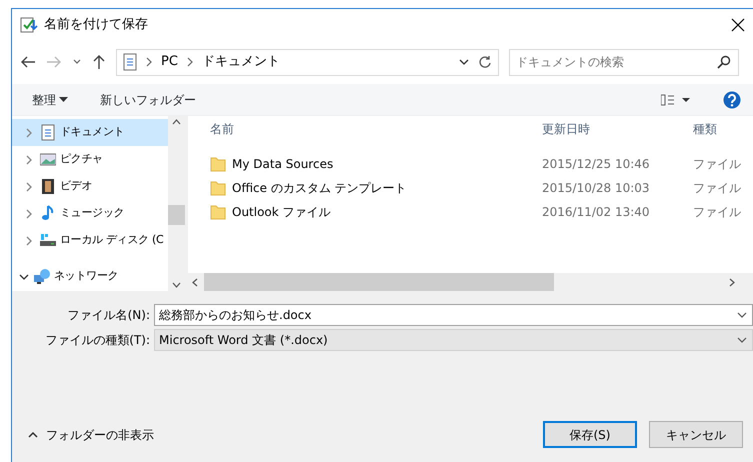 This screenshot has width=753, height=462. I want to click on modified-date: 2015/10/28 10:03, so click(596, 188).